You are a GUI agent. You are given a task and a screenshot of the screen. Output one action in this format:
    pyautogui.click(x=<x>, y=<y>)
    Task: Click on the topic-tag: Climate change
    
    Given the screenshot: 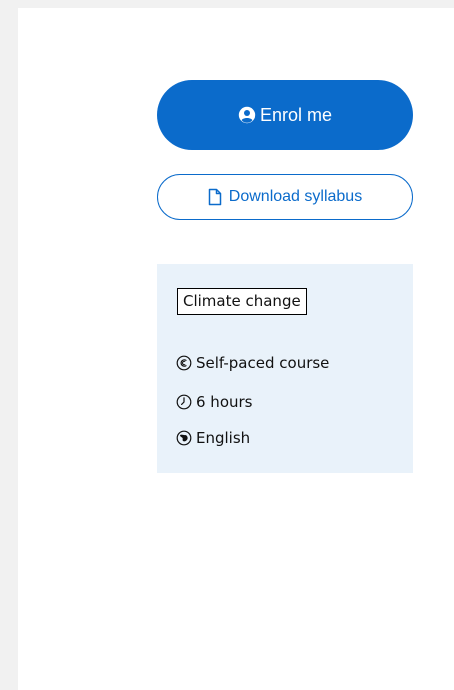 What is the action you would take?
    pyautogui.click(x=242, y=301)
    